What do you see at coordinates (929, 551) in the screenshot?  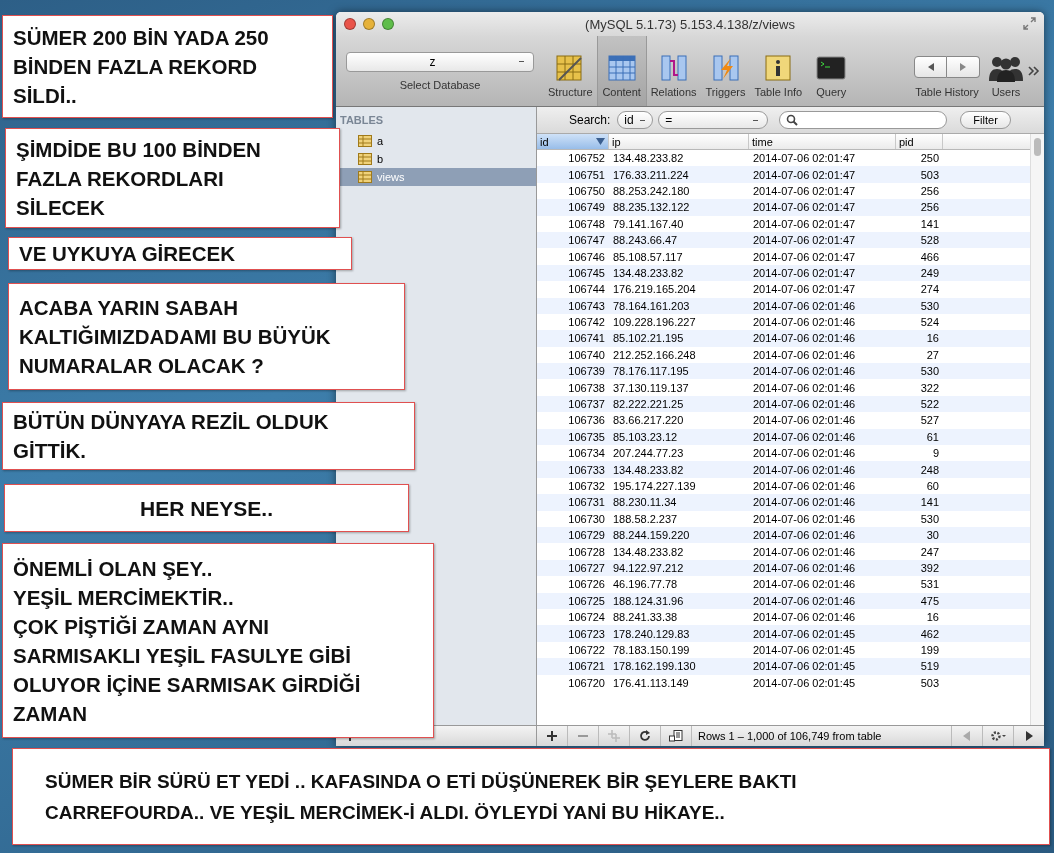 I see `table-cell-text: 247` at bounding box center [929, 551].